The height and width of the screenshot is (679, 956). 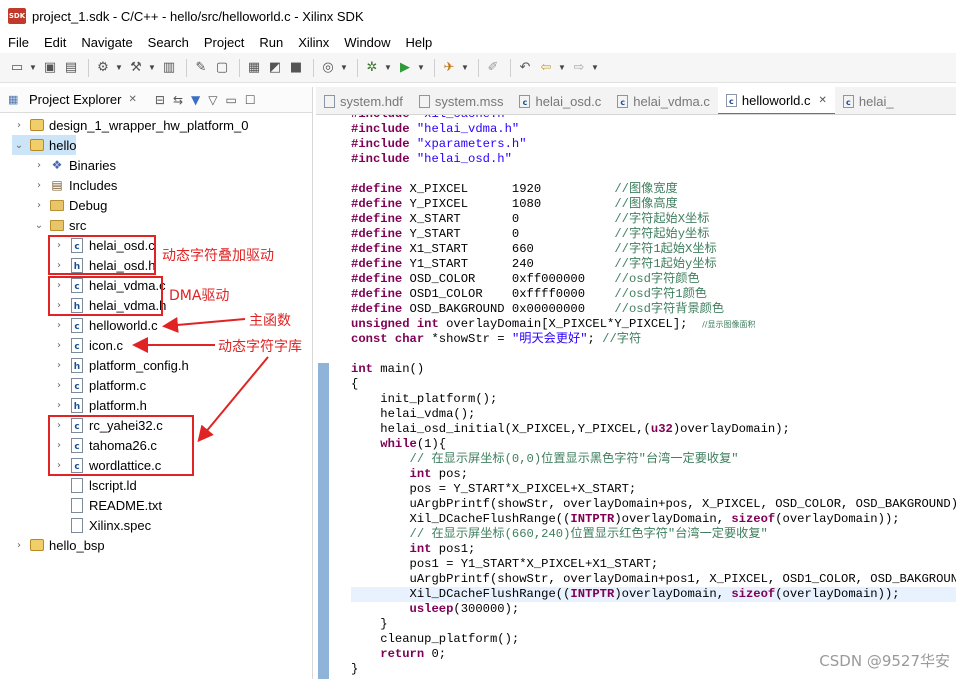 I want to click on code-line: {, so click(x=354, y=384).